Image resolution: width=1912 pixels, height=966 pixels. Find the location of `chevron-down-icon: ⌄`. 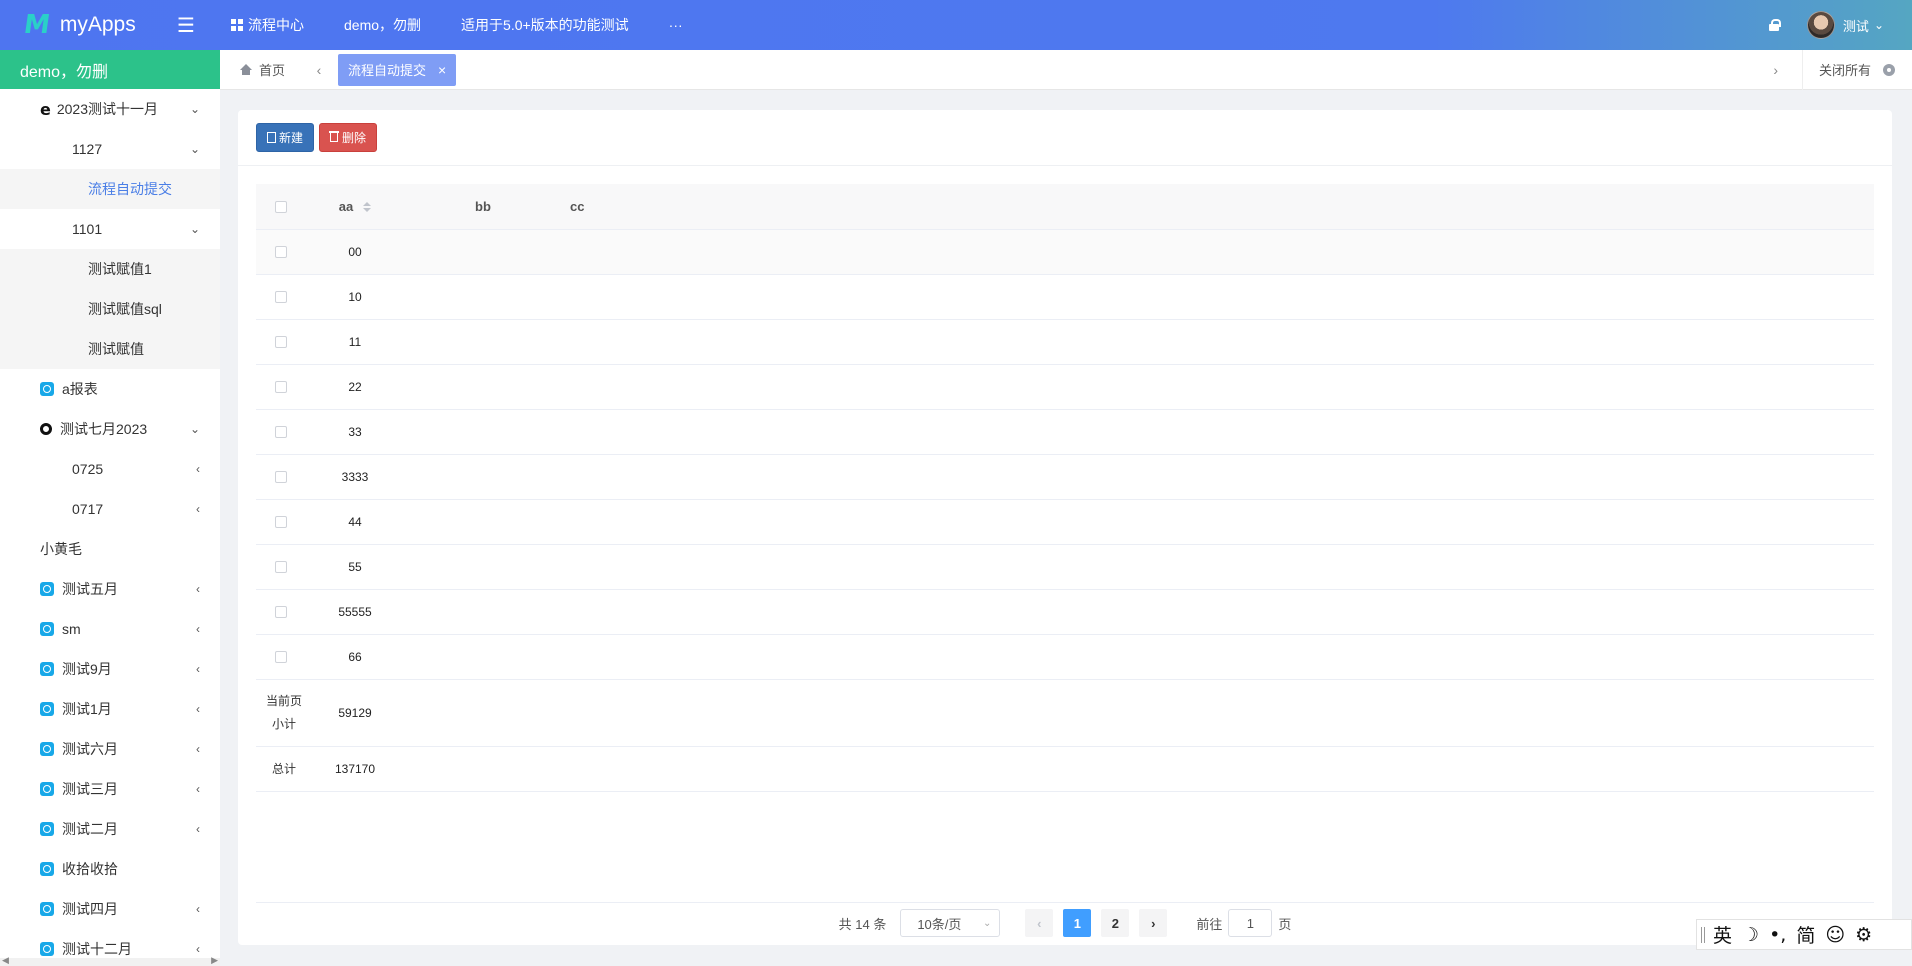

chevron-down-icon: ⌄ is located at coordinates (1879, 25).